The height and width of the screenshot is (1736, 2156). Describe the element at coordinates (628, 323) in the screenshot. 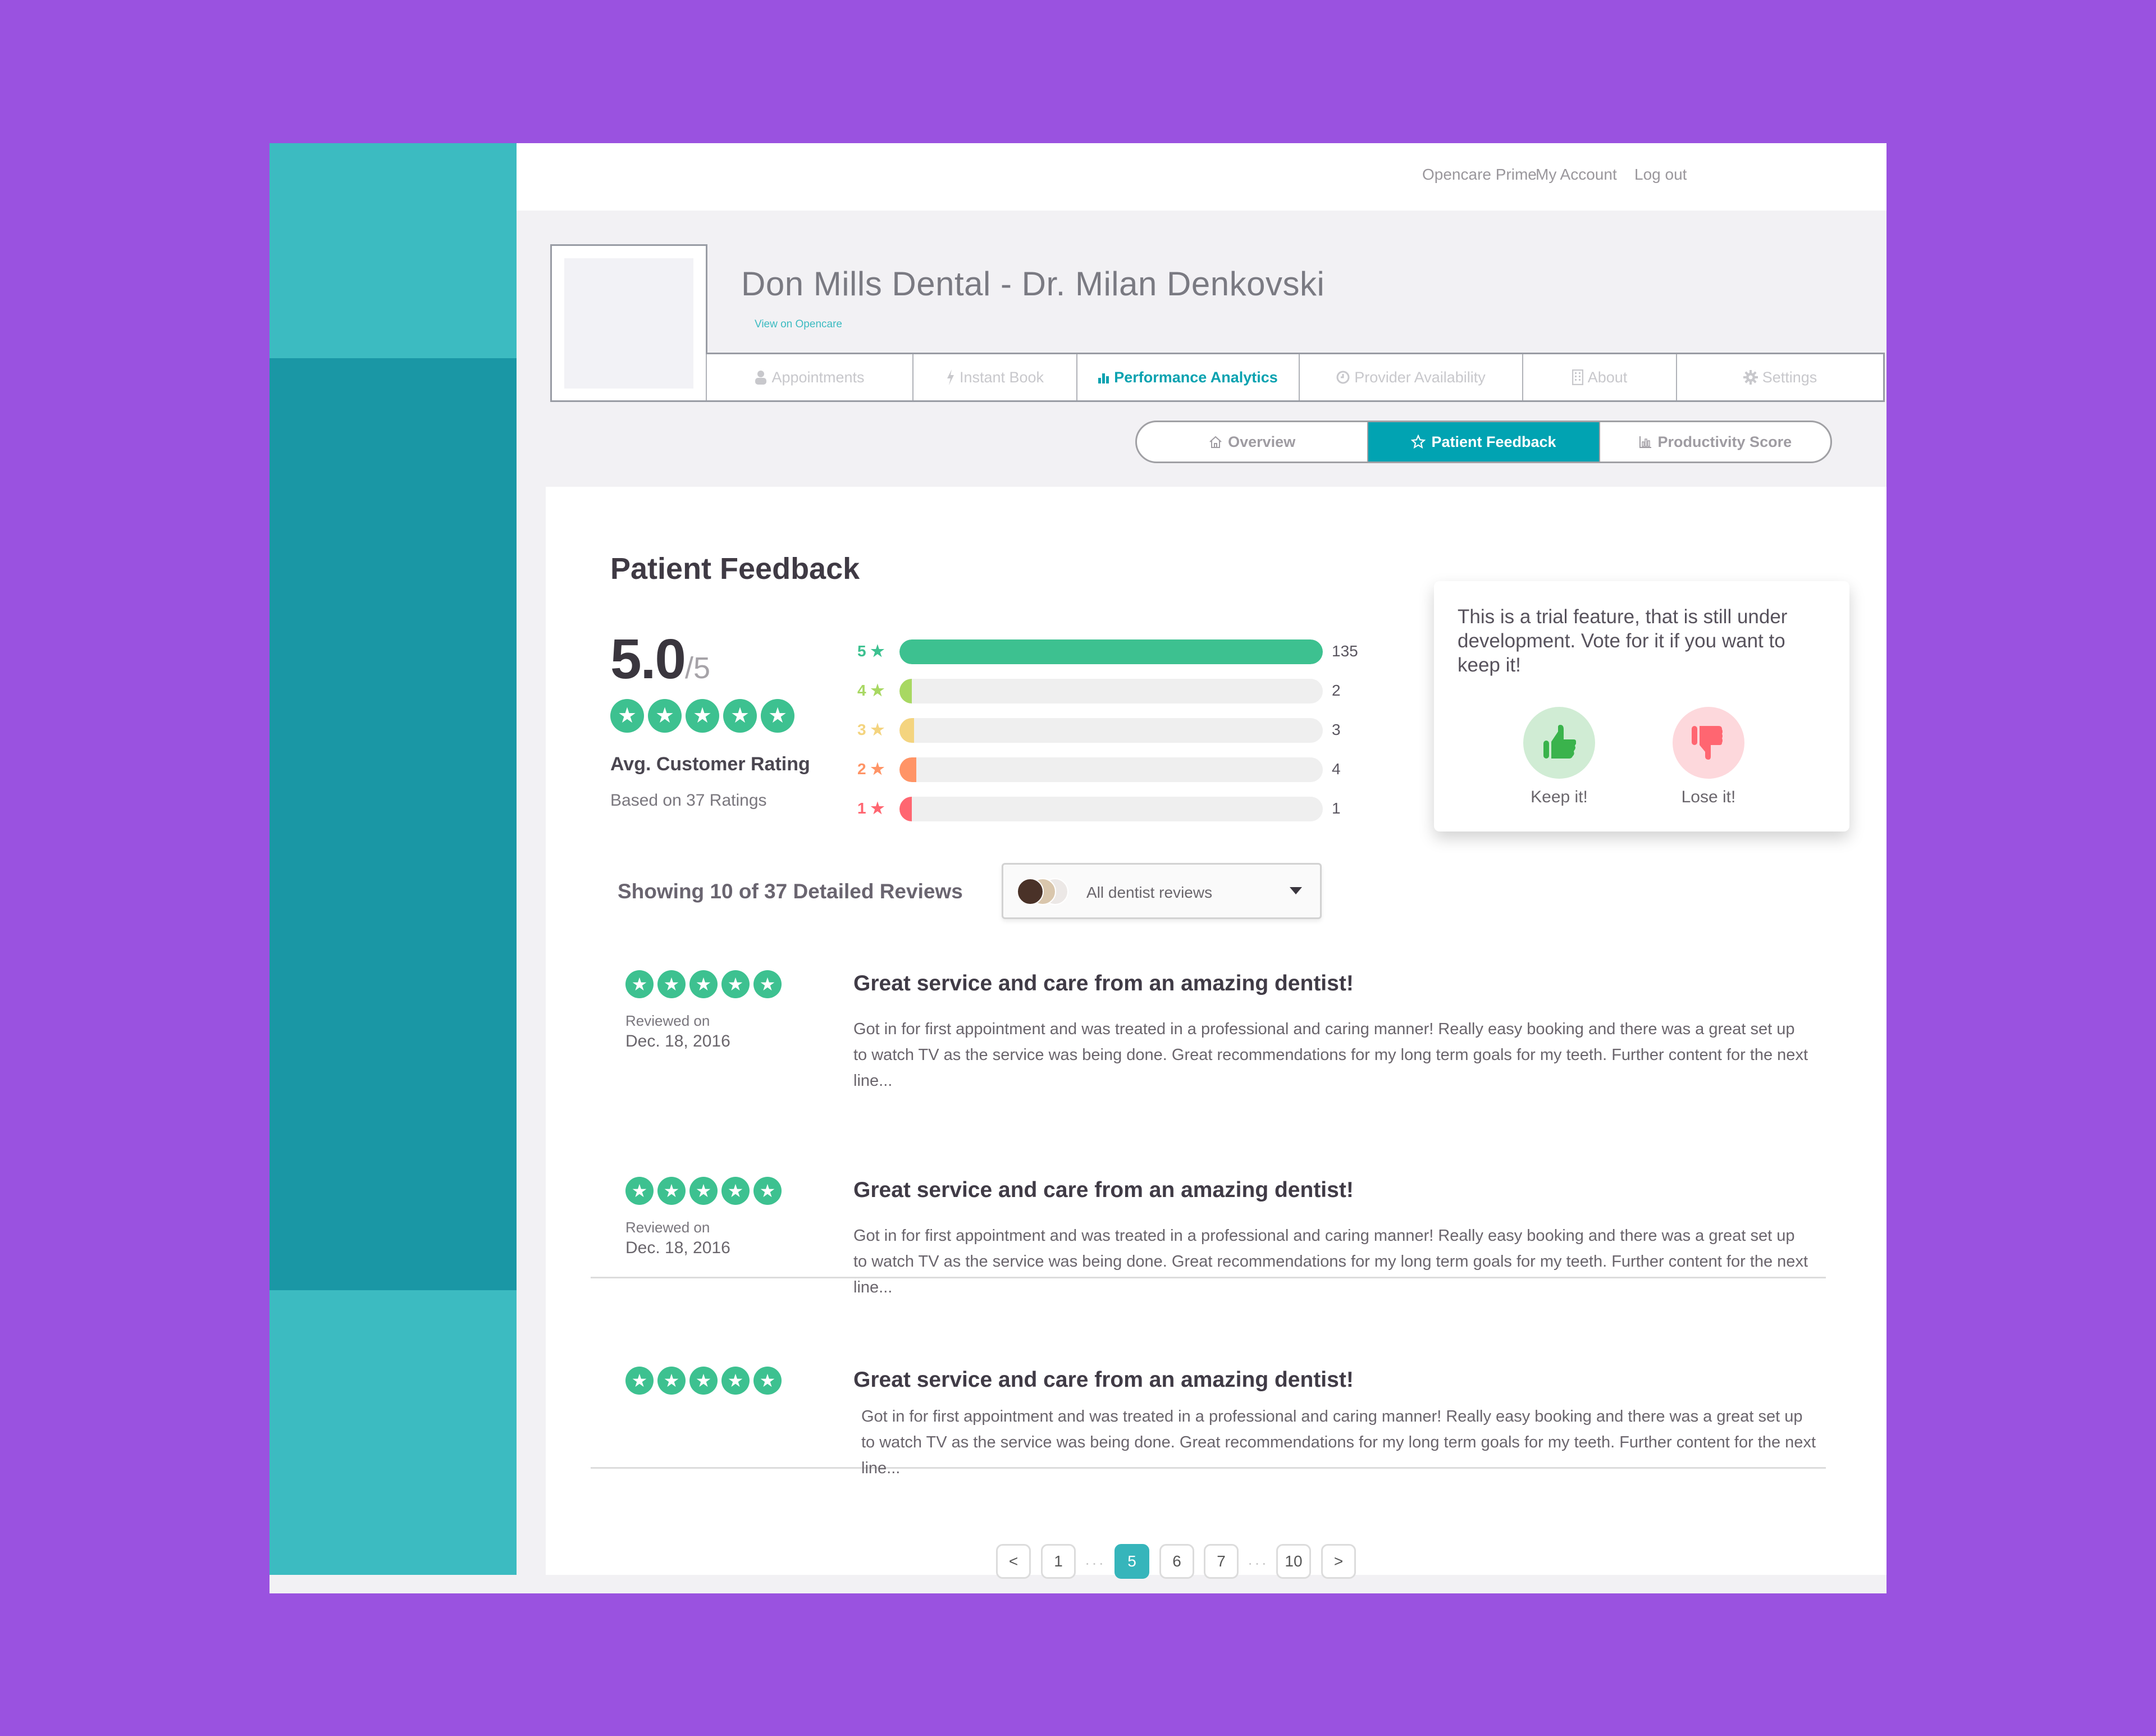

I see `profile-photo` at that location.